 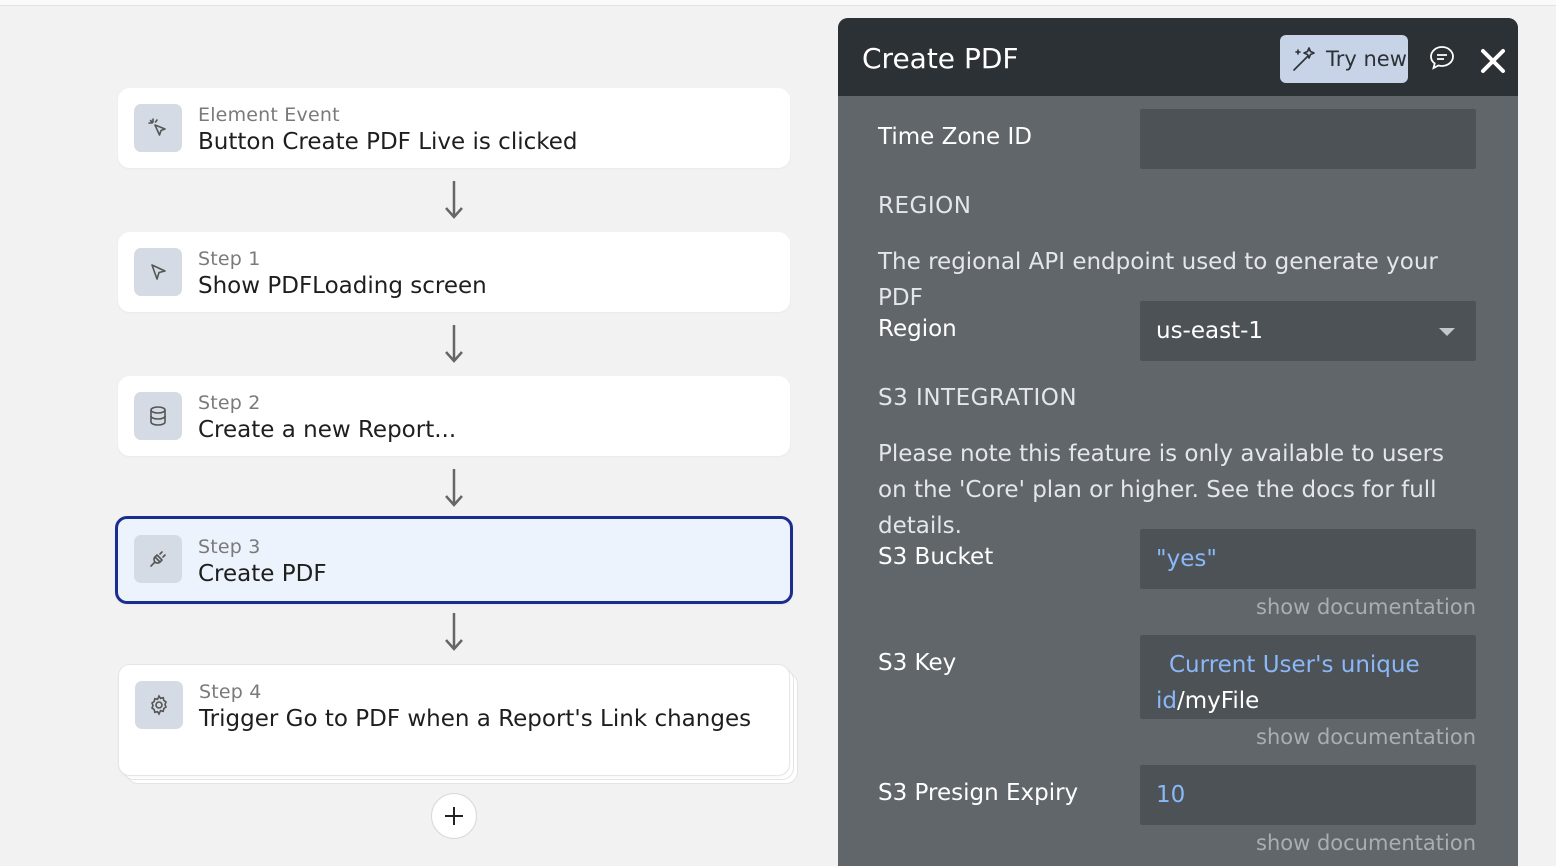 I want to click on s3-key-dynamic-expression: Current User's unique, so click(x=1294, y=665).